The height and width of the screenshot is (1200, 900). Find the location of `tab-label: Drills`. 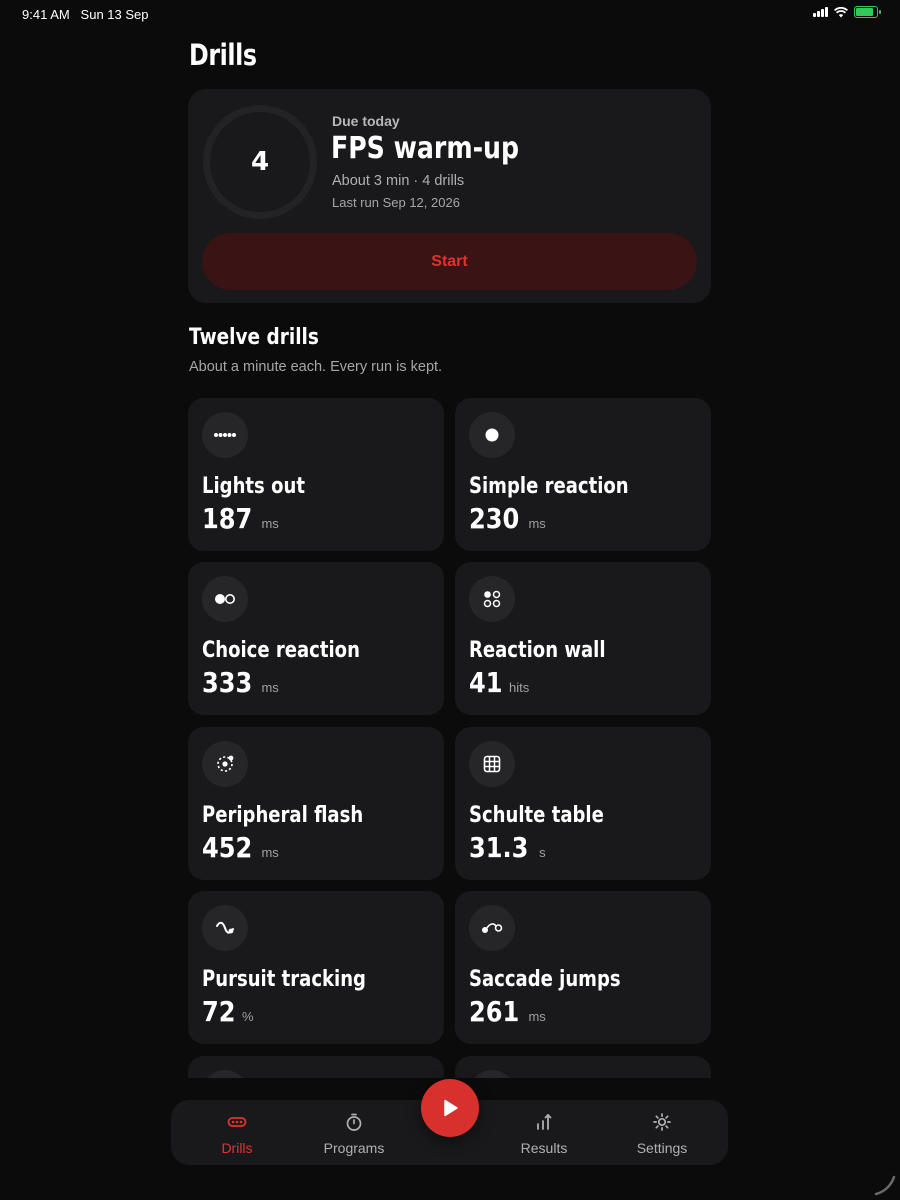

tab-label: Drills is located at coordinates (237, 1148).